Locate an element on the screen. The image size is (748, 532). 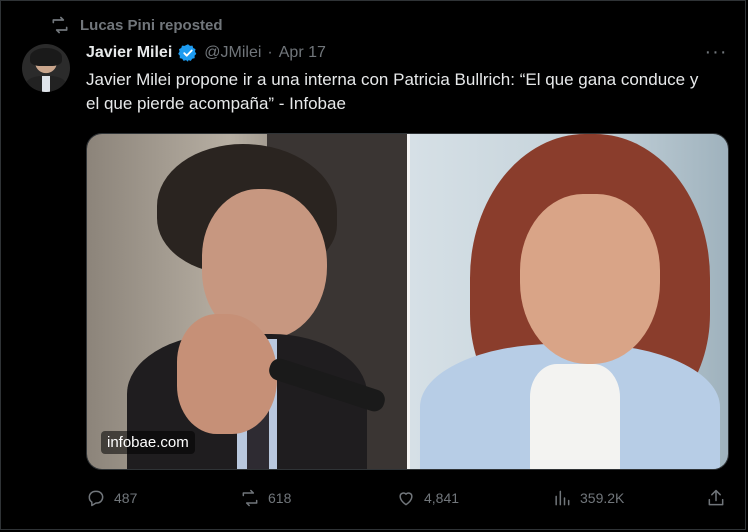
media-watermark: infobae.com is located at coordinates (148, 442).